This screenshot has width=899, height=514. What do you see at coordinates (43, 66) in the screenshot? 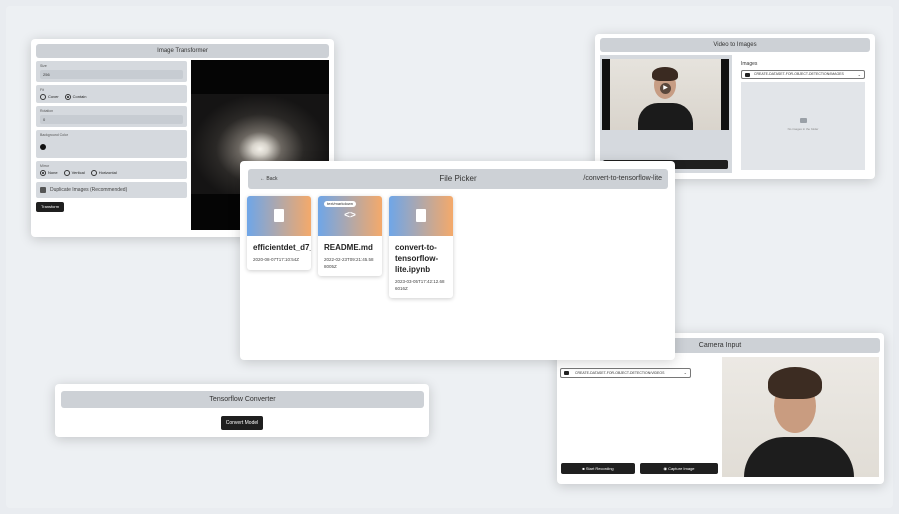
I see `size-label: Size` at bounding box center [43, 66].